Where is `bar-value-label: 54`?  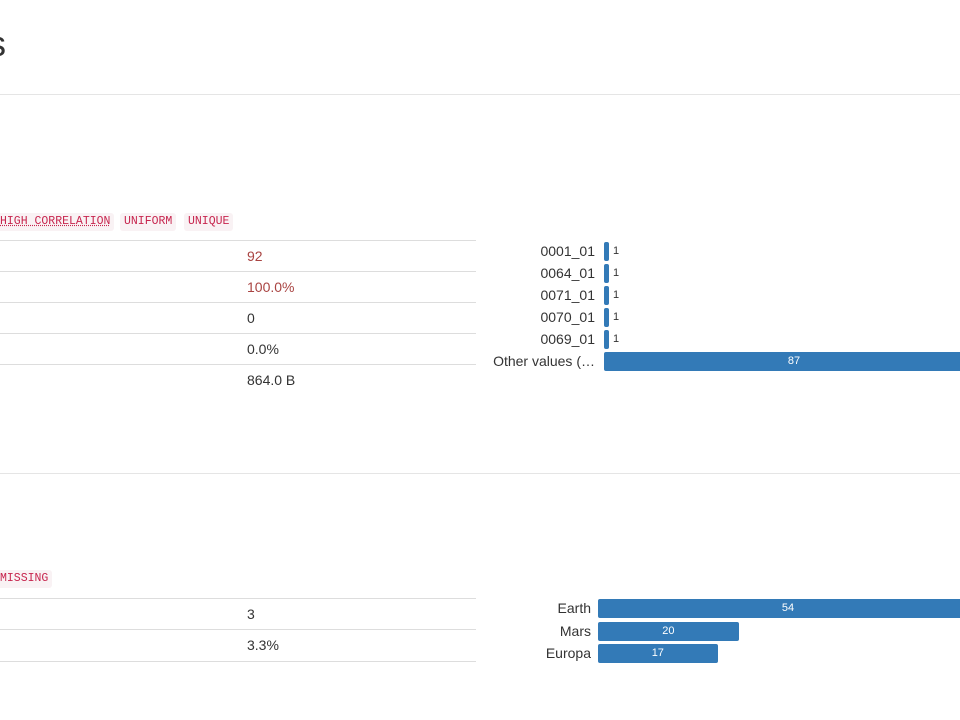 bar-value-label: 54 is located at coordinates (788, 608).